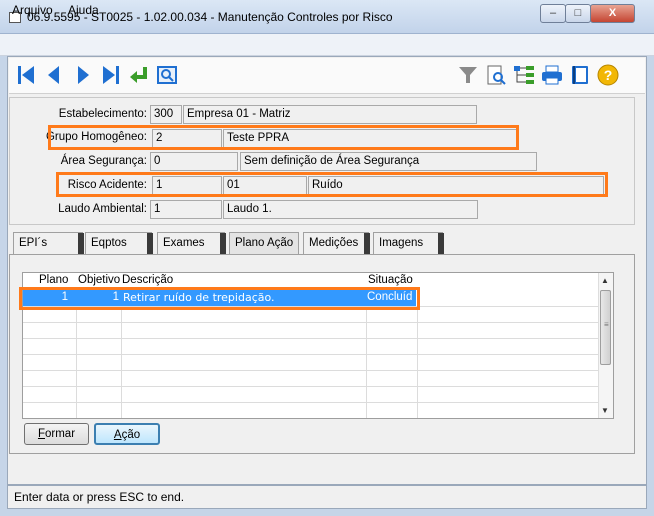 The width and height of the screenshot is (654, 516). I want to click on acao-label: ção, so click(131, 435).